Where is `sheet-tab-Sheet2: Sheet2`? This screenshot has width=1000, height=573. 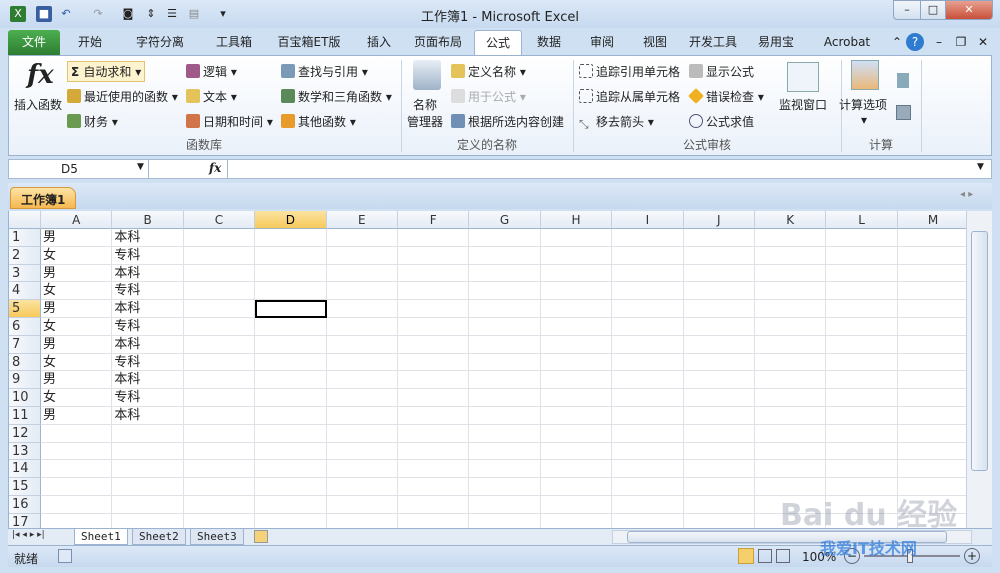
sheet-tab-Sheet2: Sheet2 is located at coordinates (159, 537).